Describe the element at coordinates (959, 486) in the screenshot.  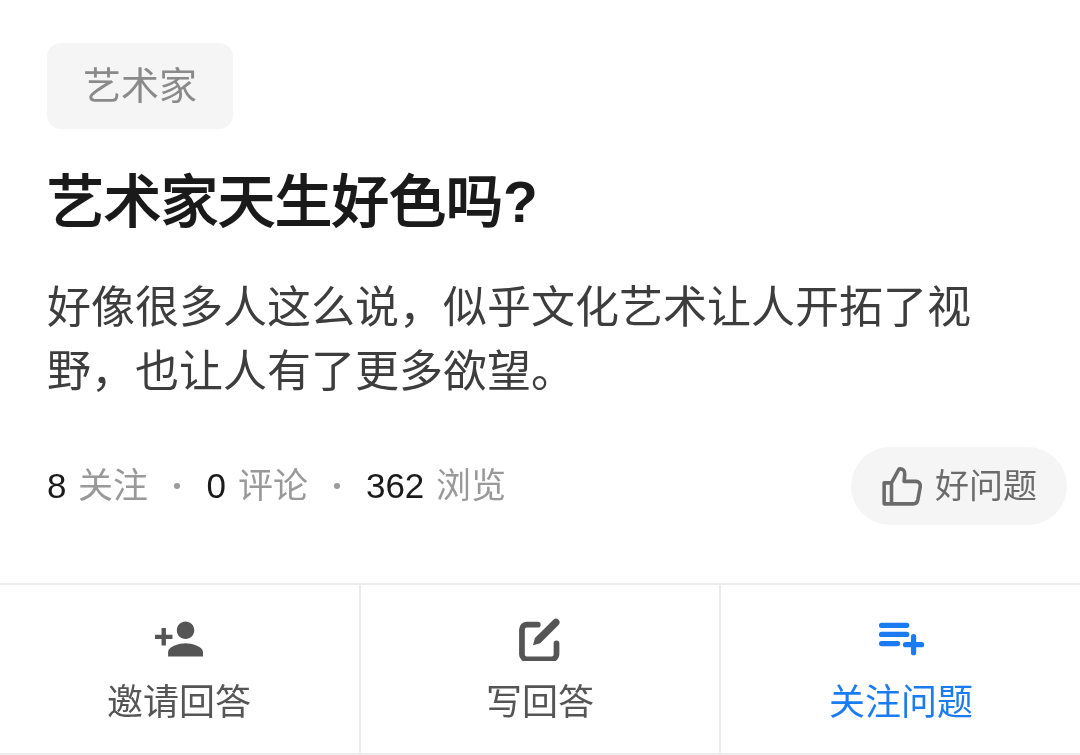
I see `good-question-button: 好问题` at that location.